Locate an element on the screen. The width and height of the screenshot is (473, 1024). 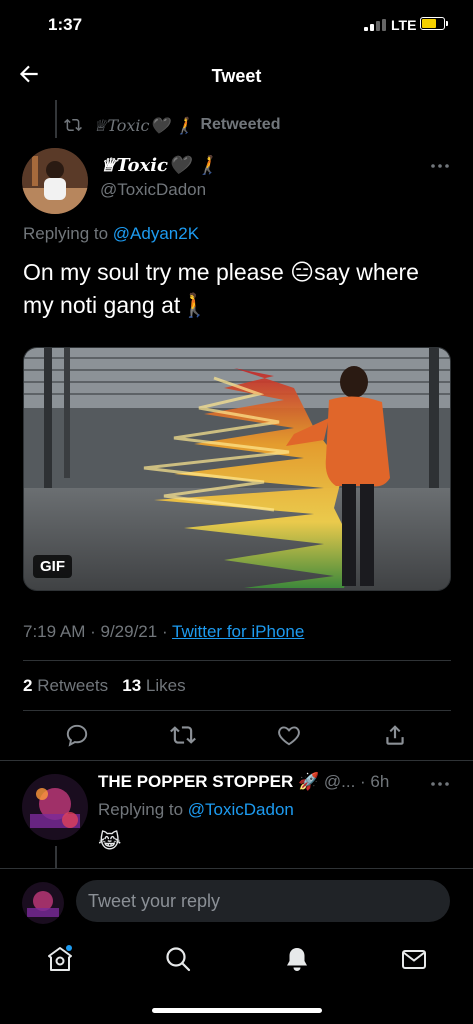
reply-composer is located at coordinates (236, 901).